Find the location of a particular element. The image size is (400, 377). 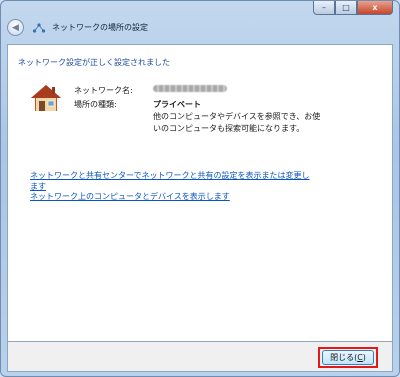

close-button-label: 閉じる( is located at coordinates (344, 357).